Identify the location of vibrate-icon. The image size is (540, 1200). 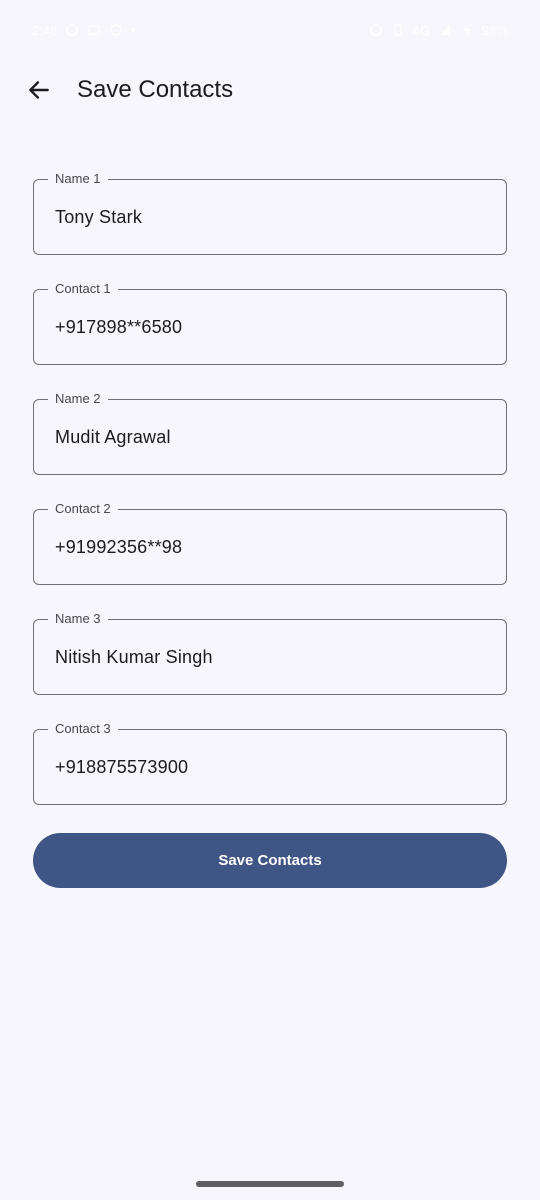
(397, 30).